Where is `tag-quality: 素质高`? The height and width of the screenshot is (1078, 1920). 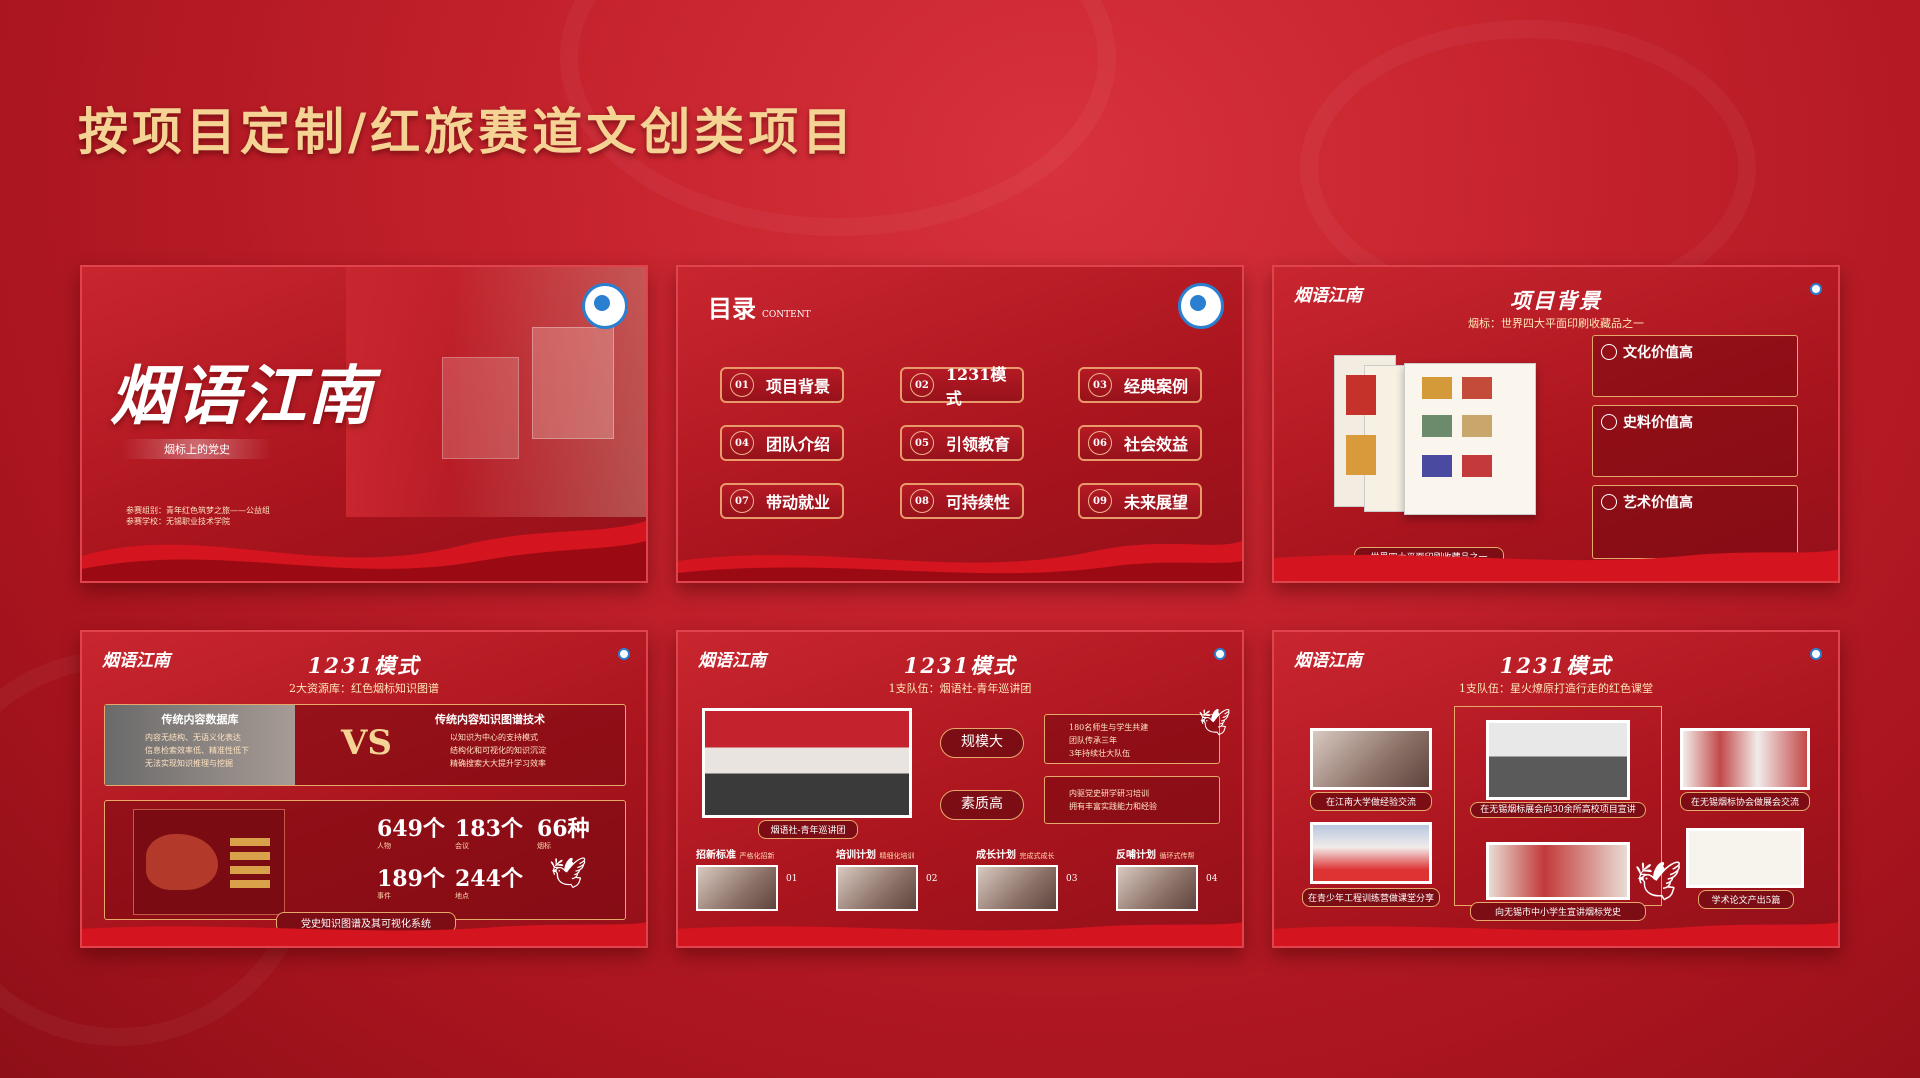 tag-quality: 素质高 is located at coordinates (982, 805).